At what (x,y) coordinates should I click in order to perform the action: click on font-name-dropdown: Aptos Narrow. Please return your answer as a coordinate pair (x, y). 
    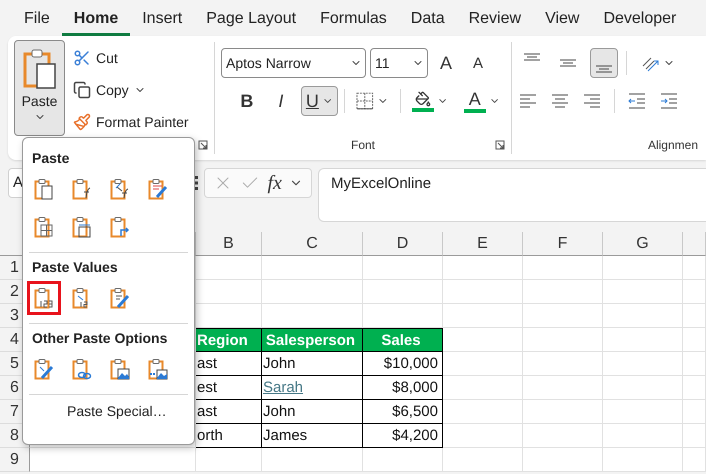
    Looking at the image, I should click on (293, 63).